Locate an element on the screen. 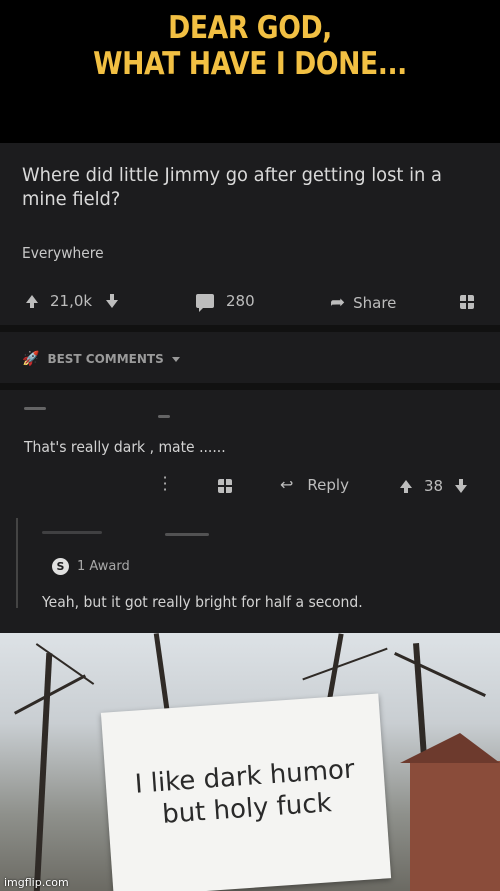 This screenshot has width=500, height=891. comment-score: 38 is located at coordinates (434, 486).